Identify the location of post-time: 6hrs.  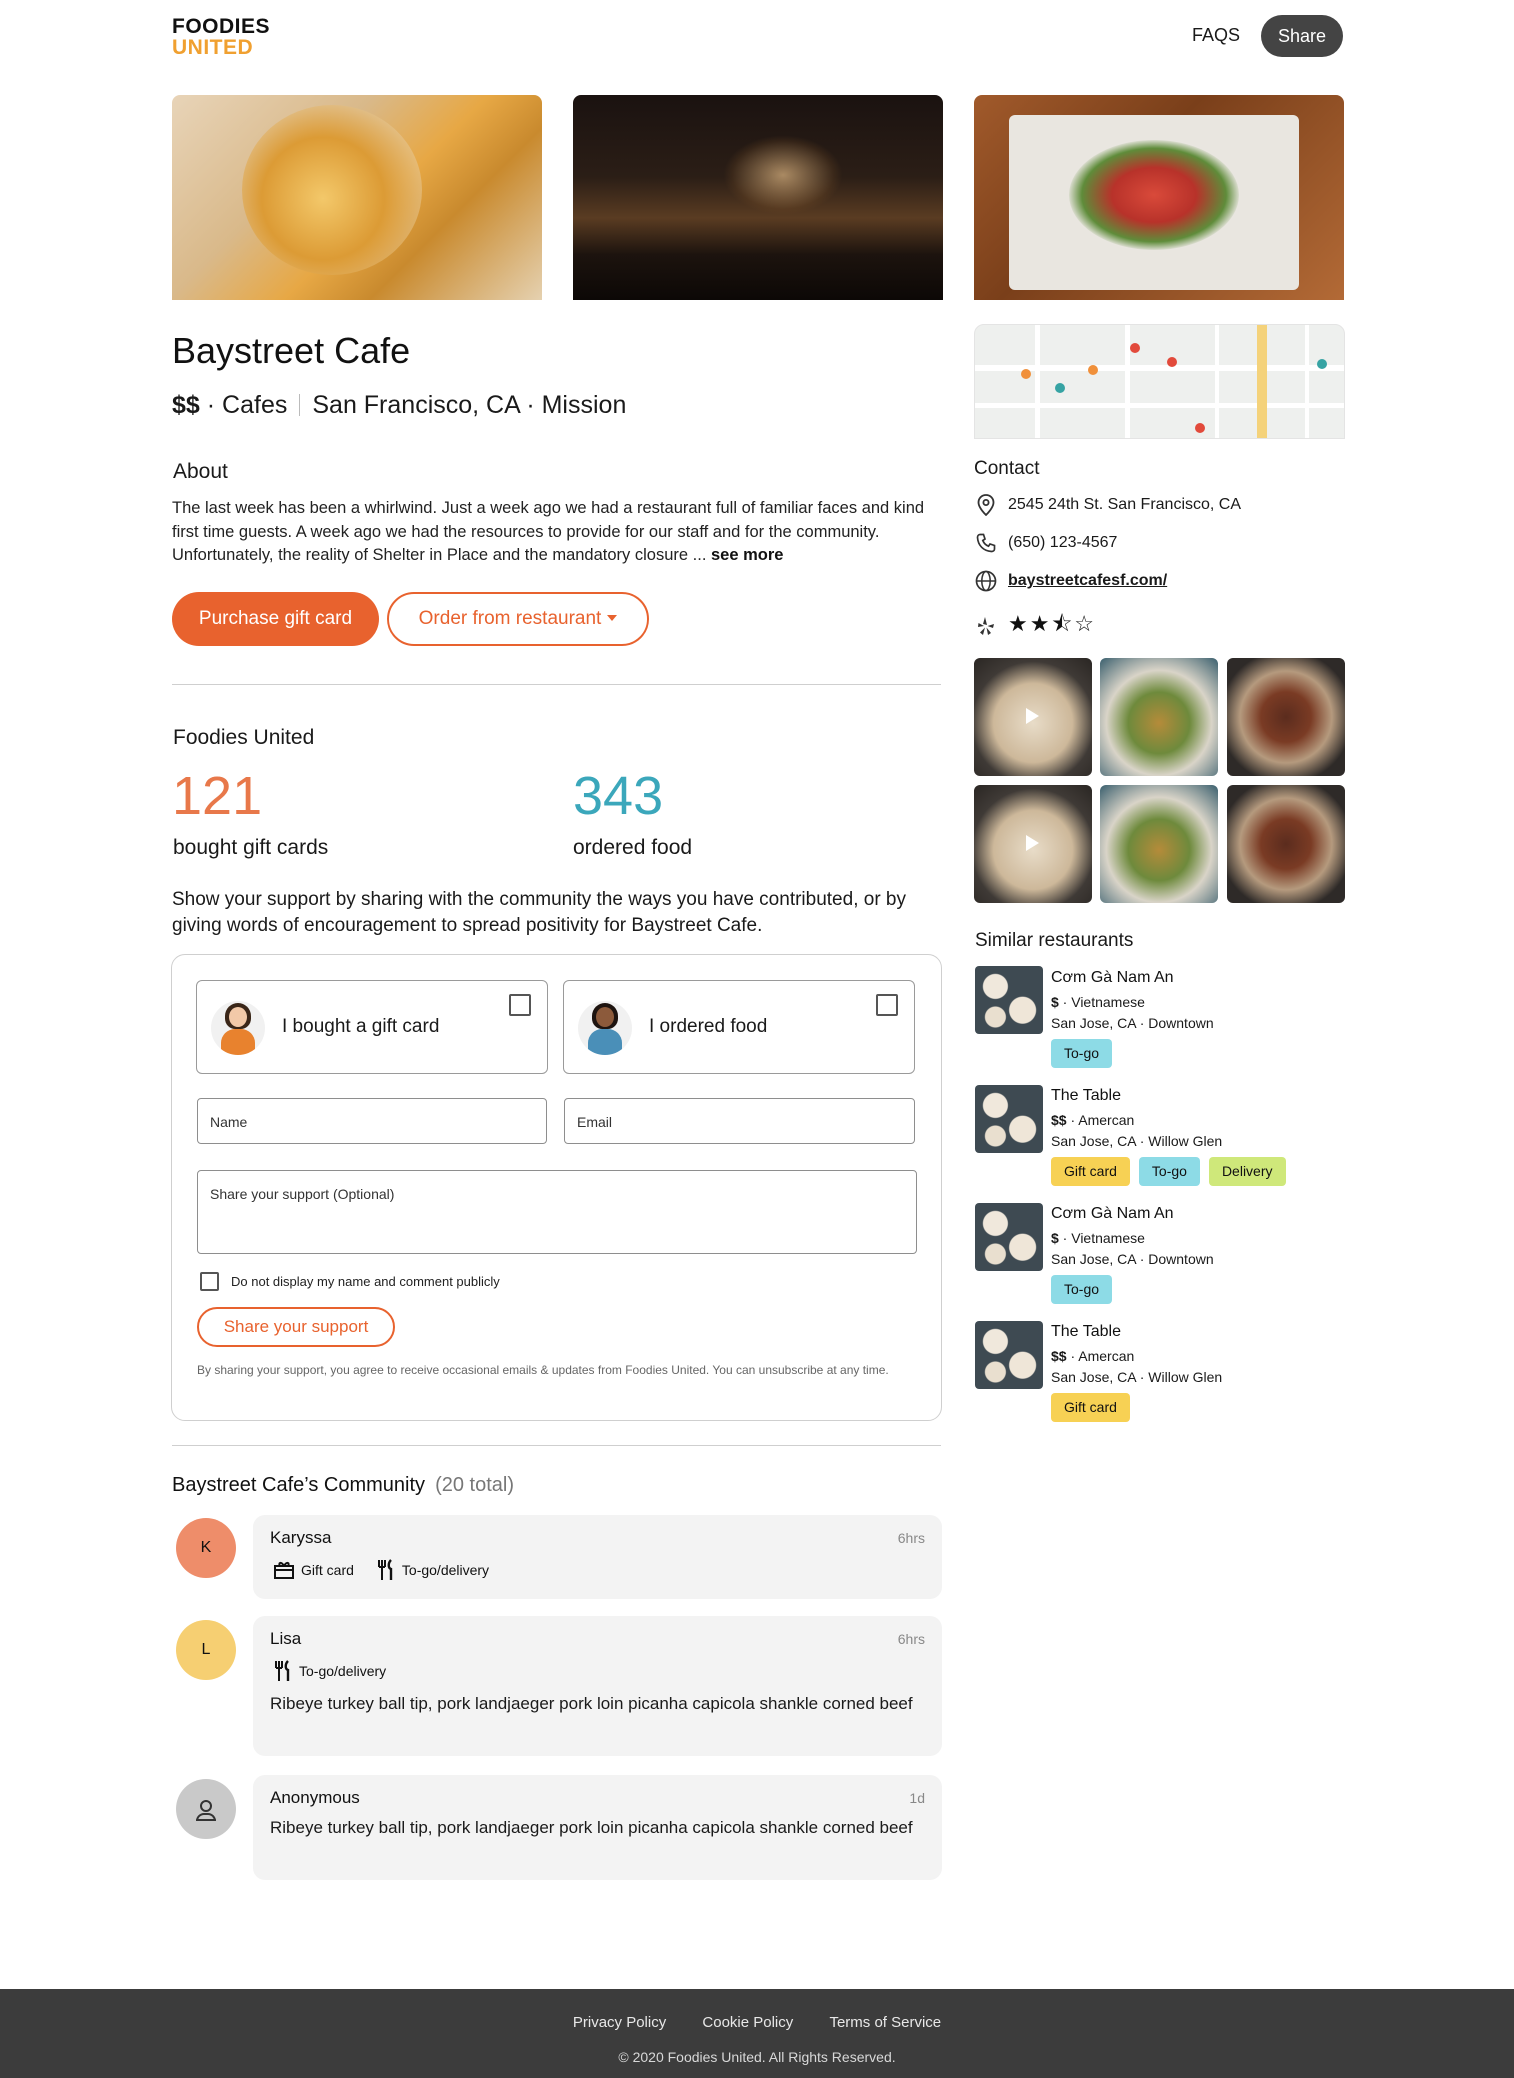
(911, 1639).